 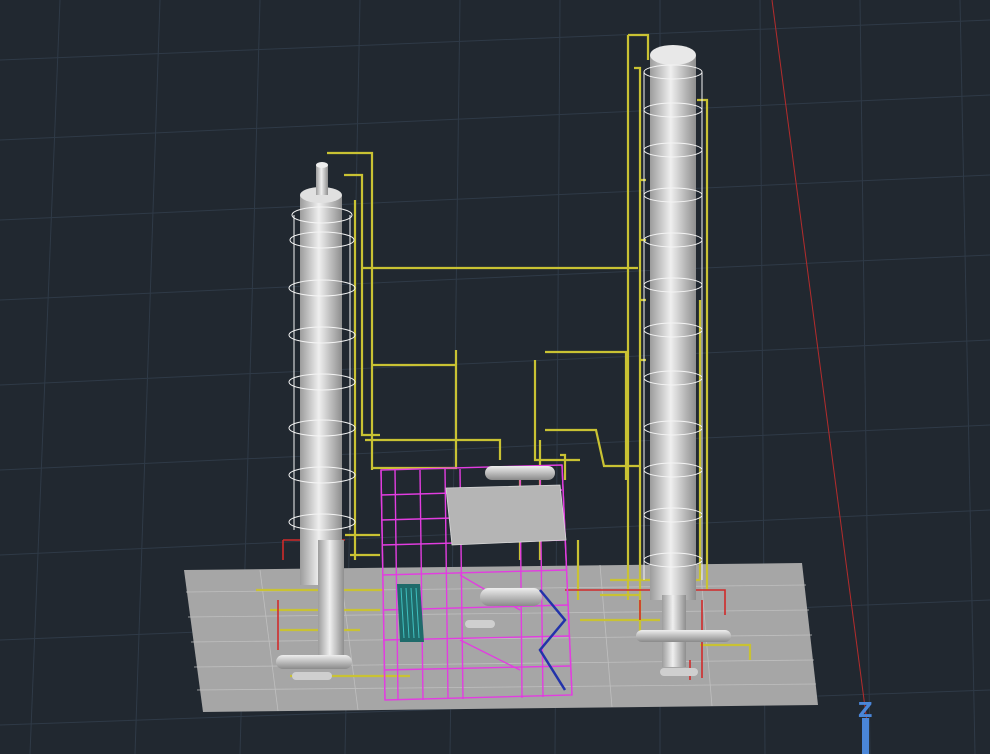 What do you see at coordinates (865, 736) in the screenshot?
I see `ucs-icon` at bounding box center [865, 736].